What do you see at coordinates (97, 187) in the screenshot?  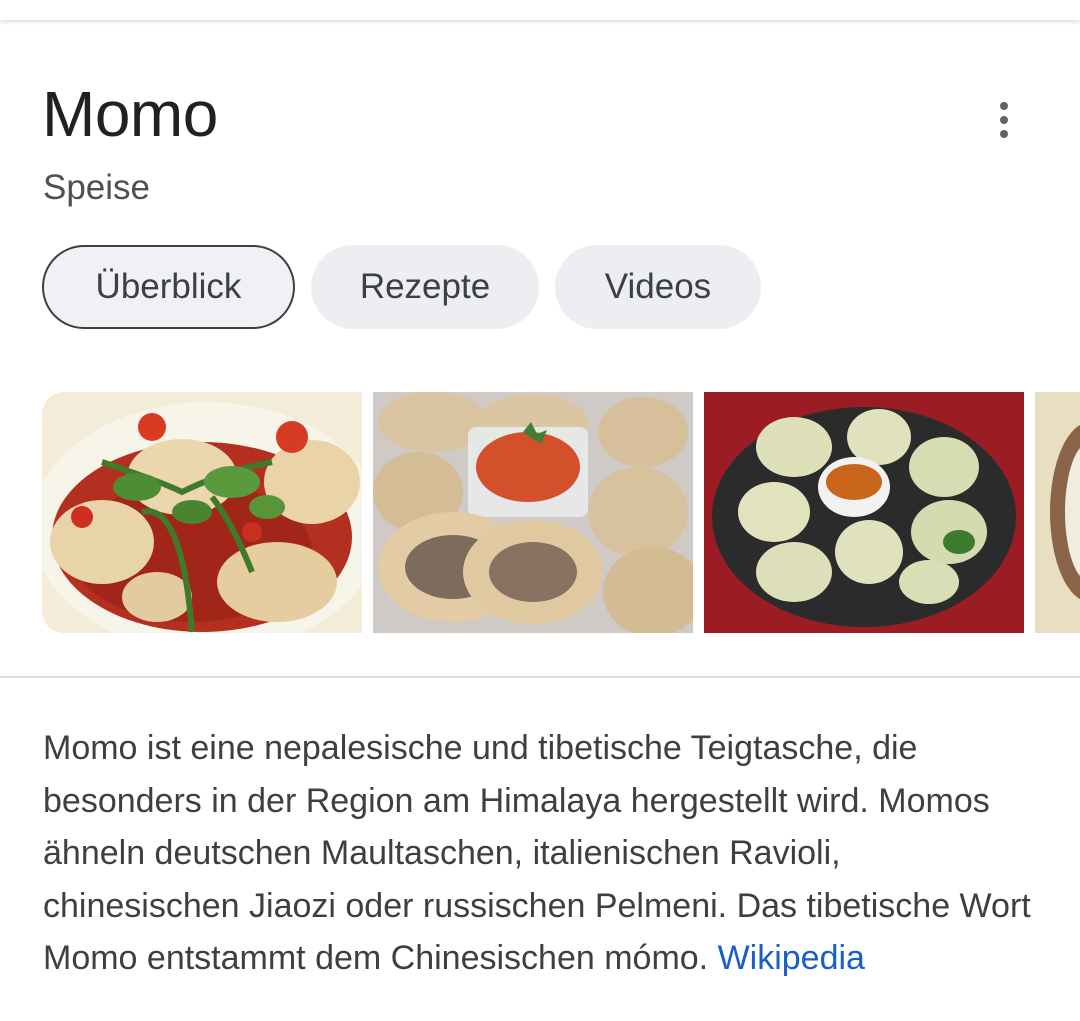 I see `entity-subtitle: Speise` at bounding box center [97, 187].